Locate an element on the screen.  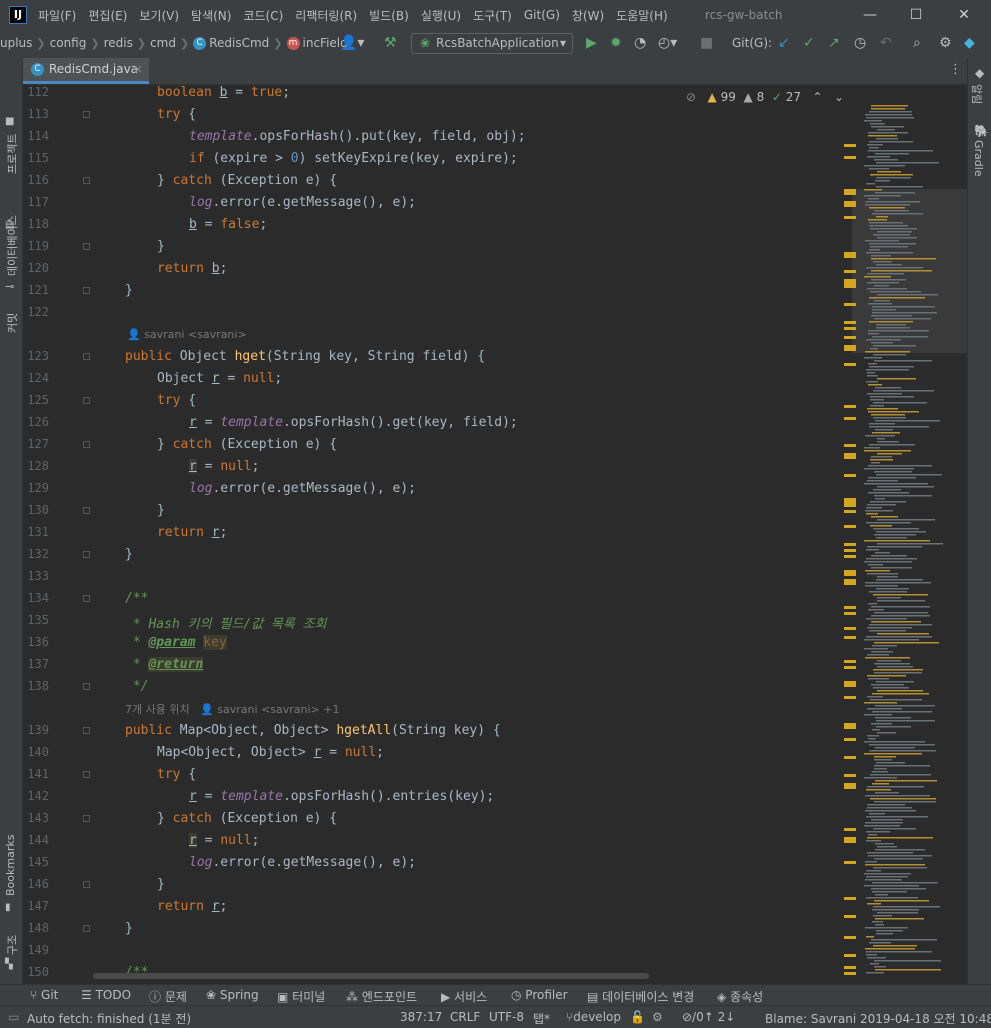
close-icon: ✕ is located at coordinates (964, 15).